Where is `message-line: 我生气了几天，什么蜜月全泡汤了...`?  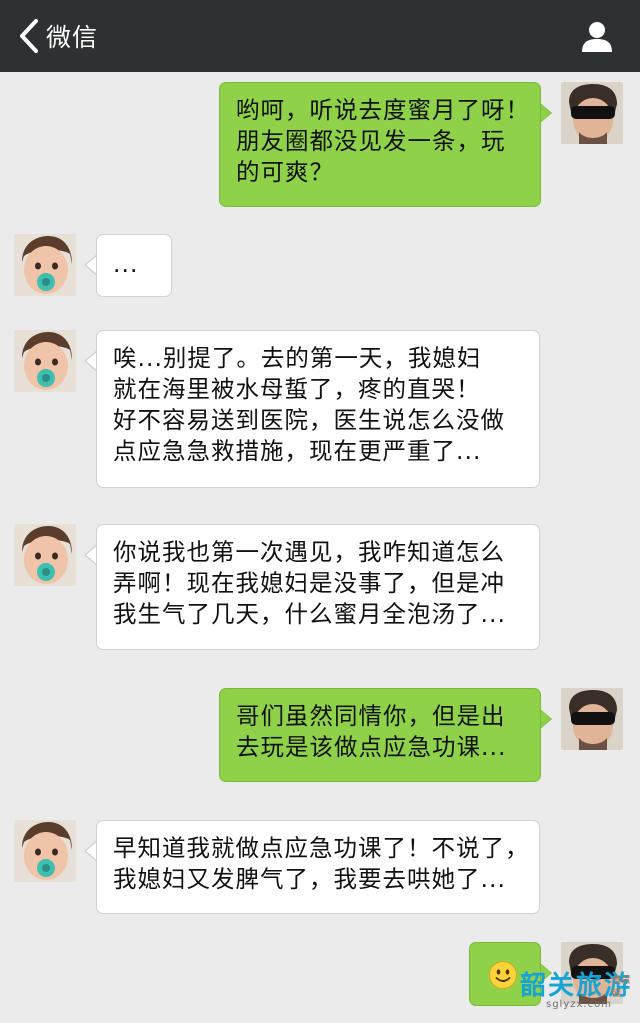
message-line: 我生气了几天，什么蜜月全泡汤了... is located at coordinates (309, 614).